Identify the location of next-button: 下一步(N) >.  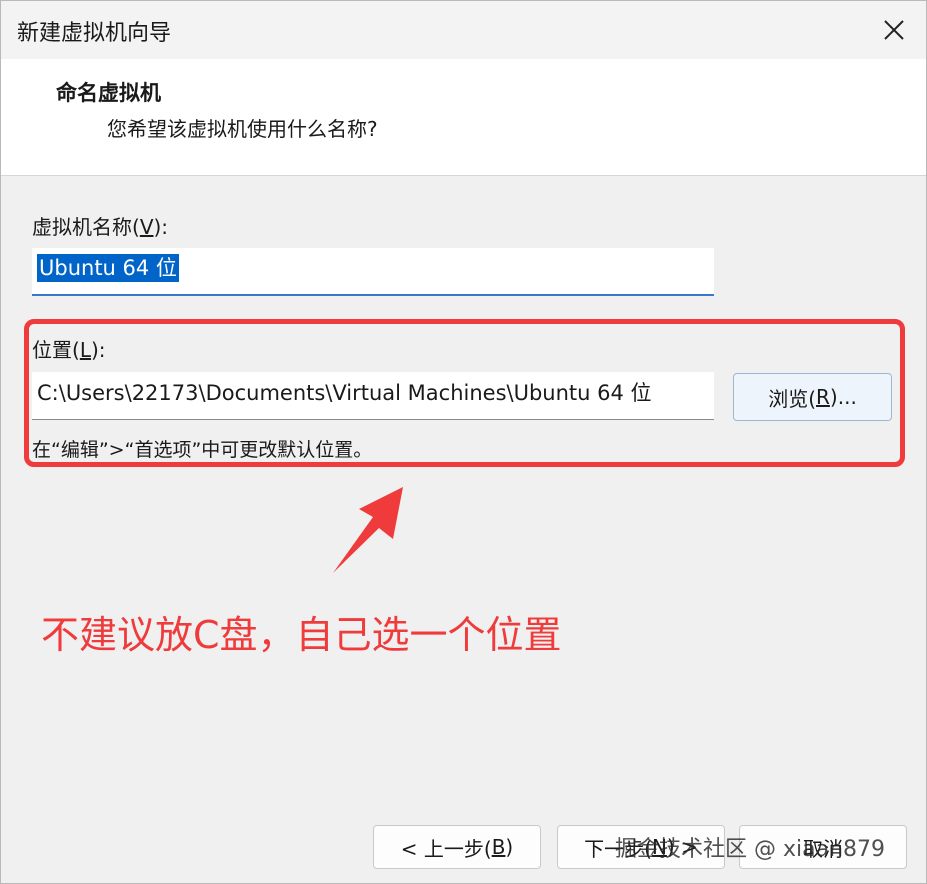
(641, 847).